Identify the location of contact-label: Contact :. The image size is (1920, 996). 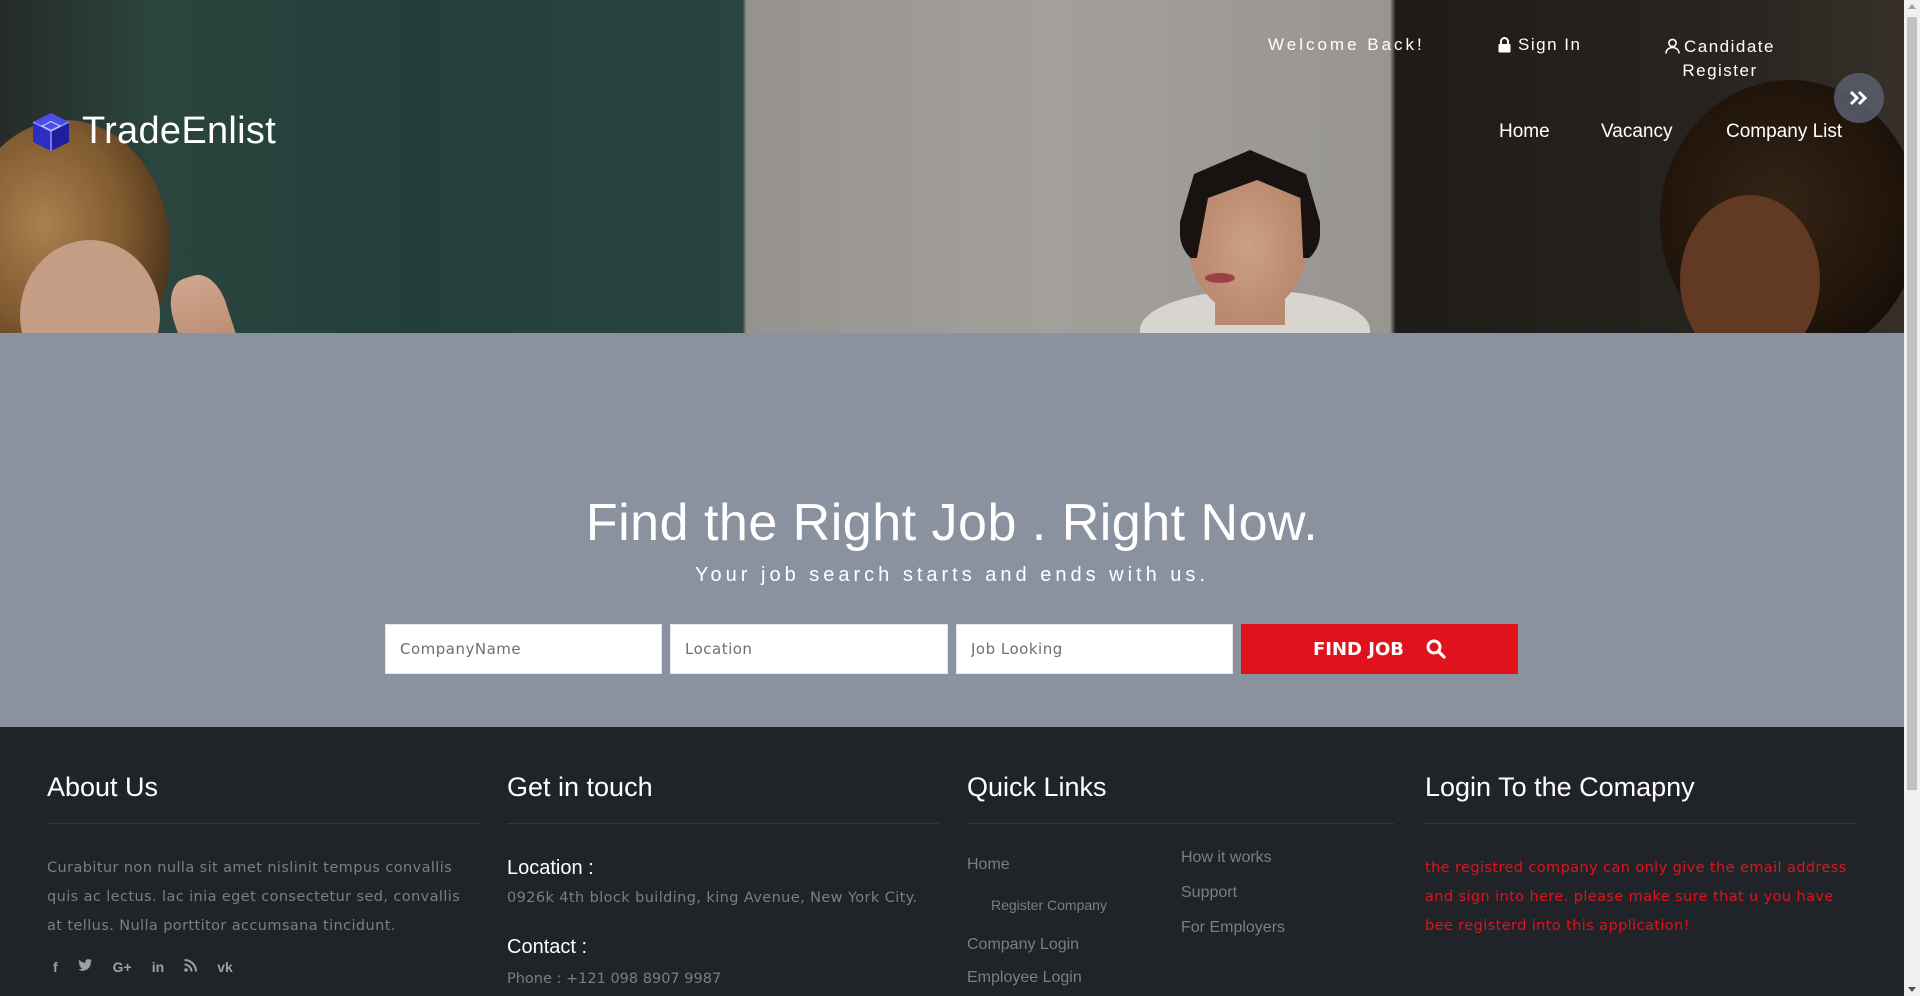
(547, 947).